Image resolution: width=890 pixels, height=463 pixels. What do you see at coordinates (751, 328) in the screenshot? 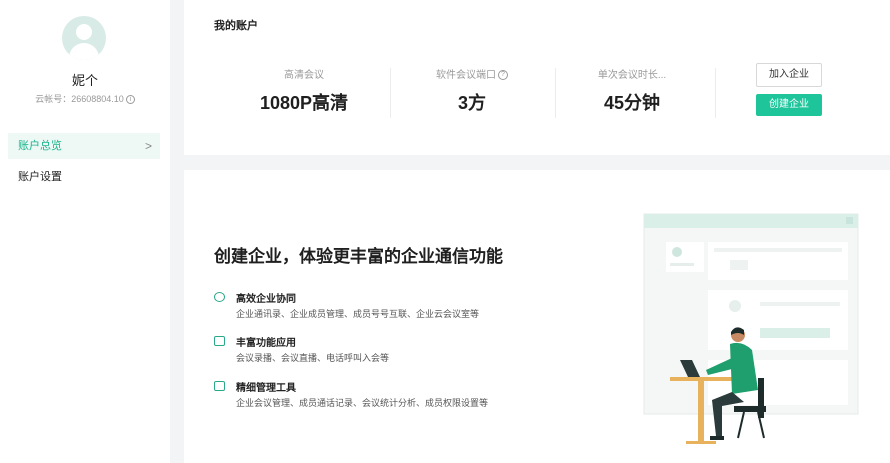
I see `office-illustration` at bounding box center [751, 328].